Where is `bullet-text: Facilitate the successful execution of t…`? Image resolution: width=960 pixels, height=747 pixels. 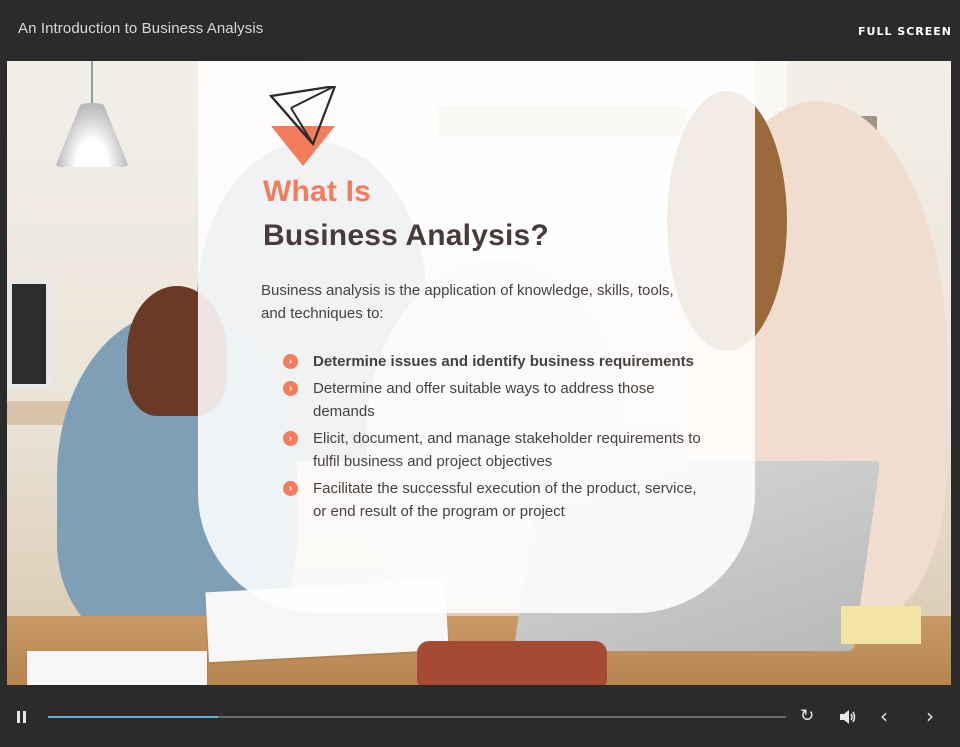
bullet-text: Facilitate the successful execution of t… is located at coordinates (505, 500).